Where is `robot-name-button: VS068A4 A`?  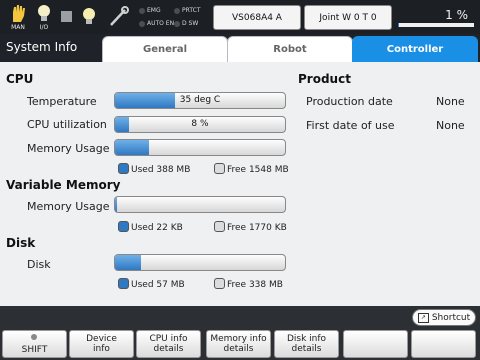 robot-name-button: VS068A4 A is located at coordinates (257, 17).